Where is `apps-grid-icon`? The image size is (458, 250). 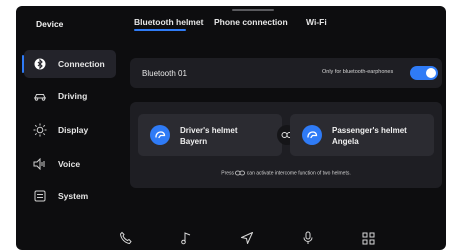
apps-grid-icon is located at coordinates (368, 238).